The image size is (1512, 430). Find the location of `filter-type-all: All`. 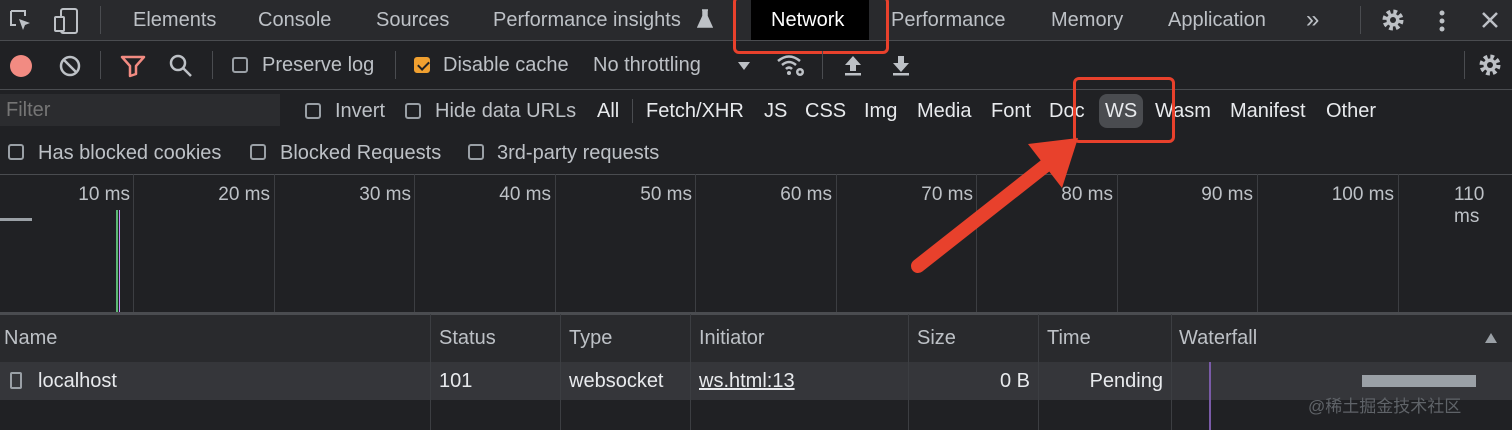

filter-type-all: All is located at coordinates (608, 111).